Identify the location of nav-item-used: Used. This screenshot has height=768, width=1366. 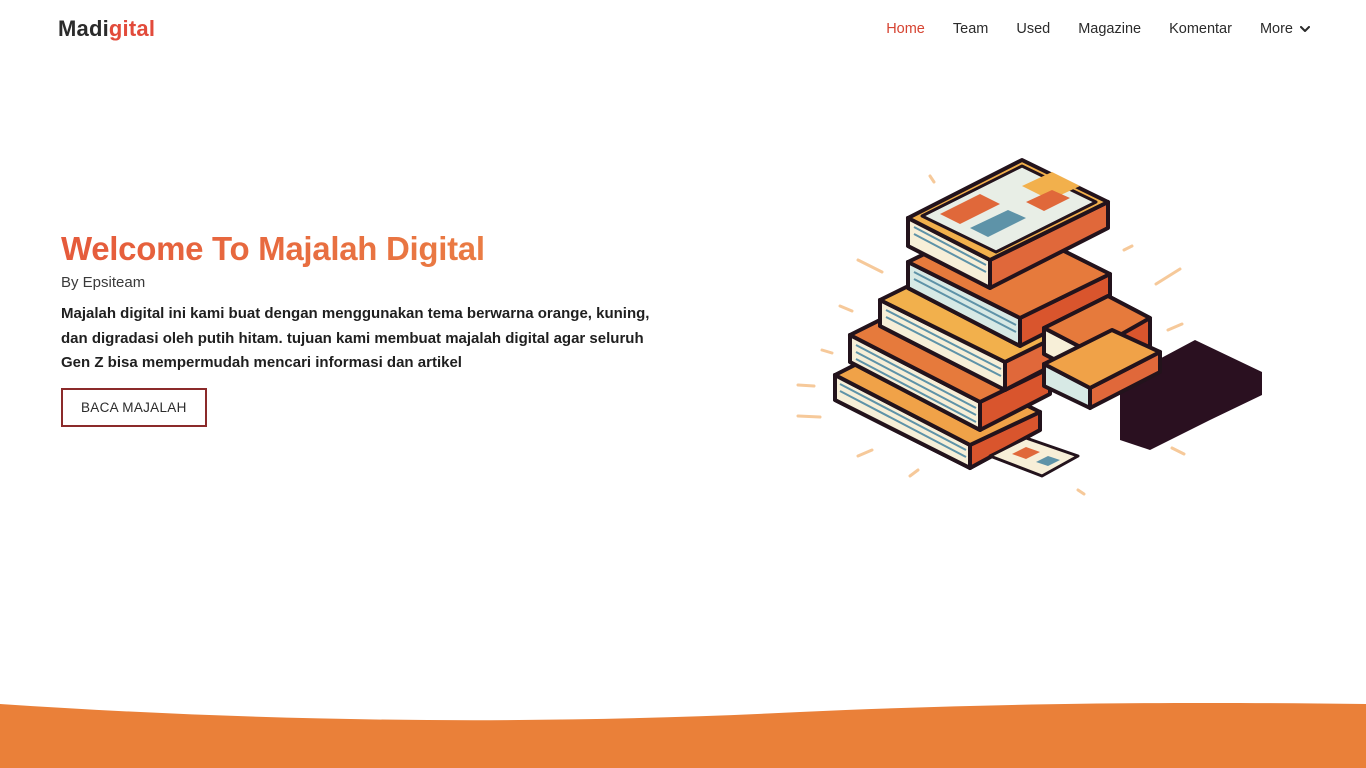
(1033, 29).